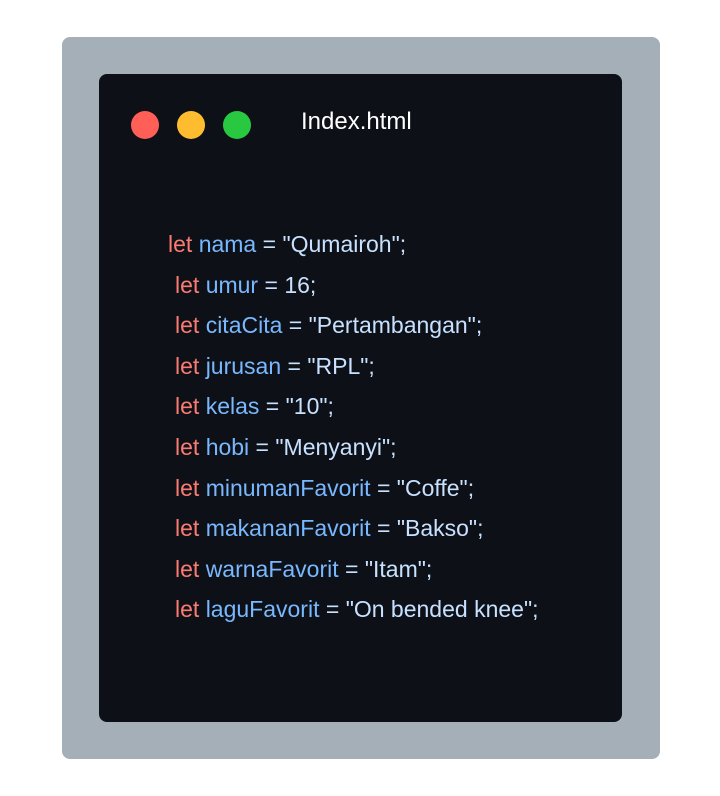 The height and width of the screenshot is (796, 720). What do you see at coordinates (333, 447) in the screenshot?
I see `value-literal: "Menyanyi"` at bounding box center [333, 447].